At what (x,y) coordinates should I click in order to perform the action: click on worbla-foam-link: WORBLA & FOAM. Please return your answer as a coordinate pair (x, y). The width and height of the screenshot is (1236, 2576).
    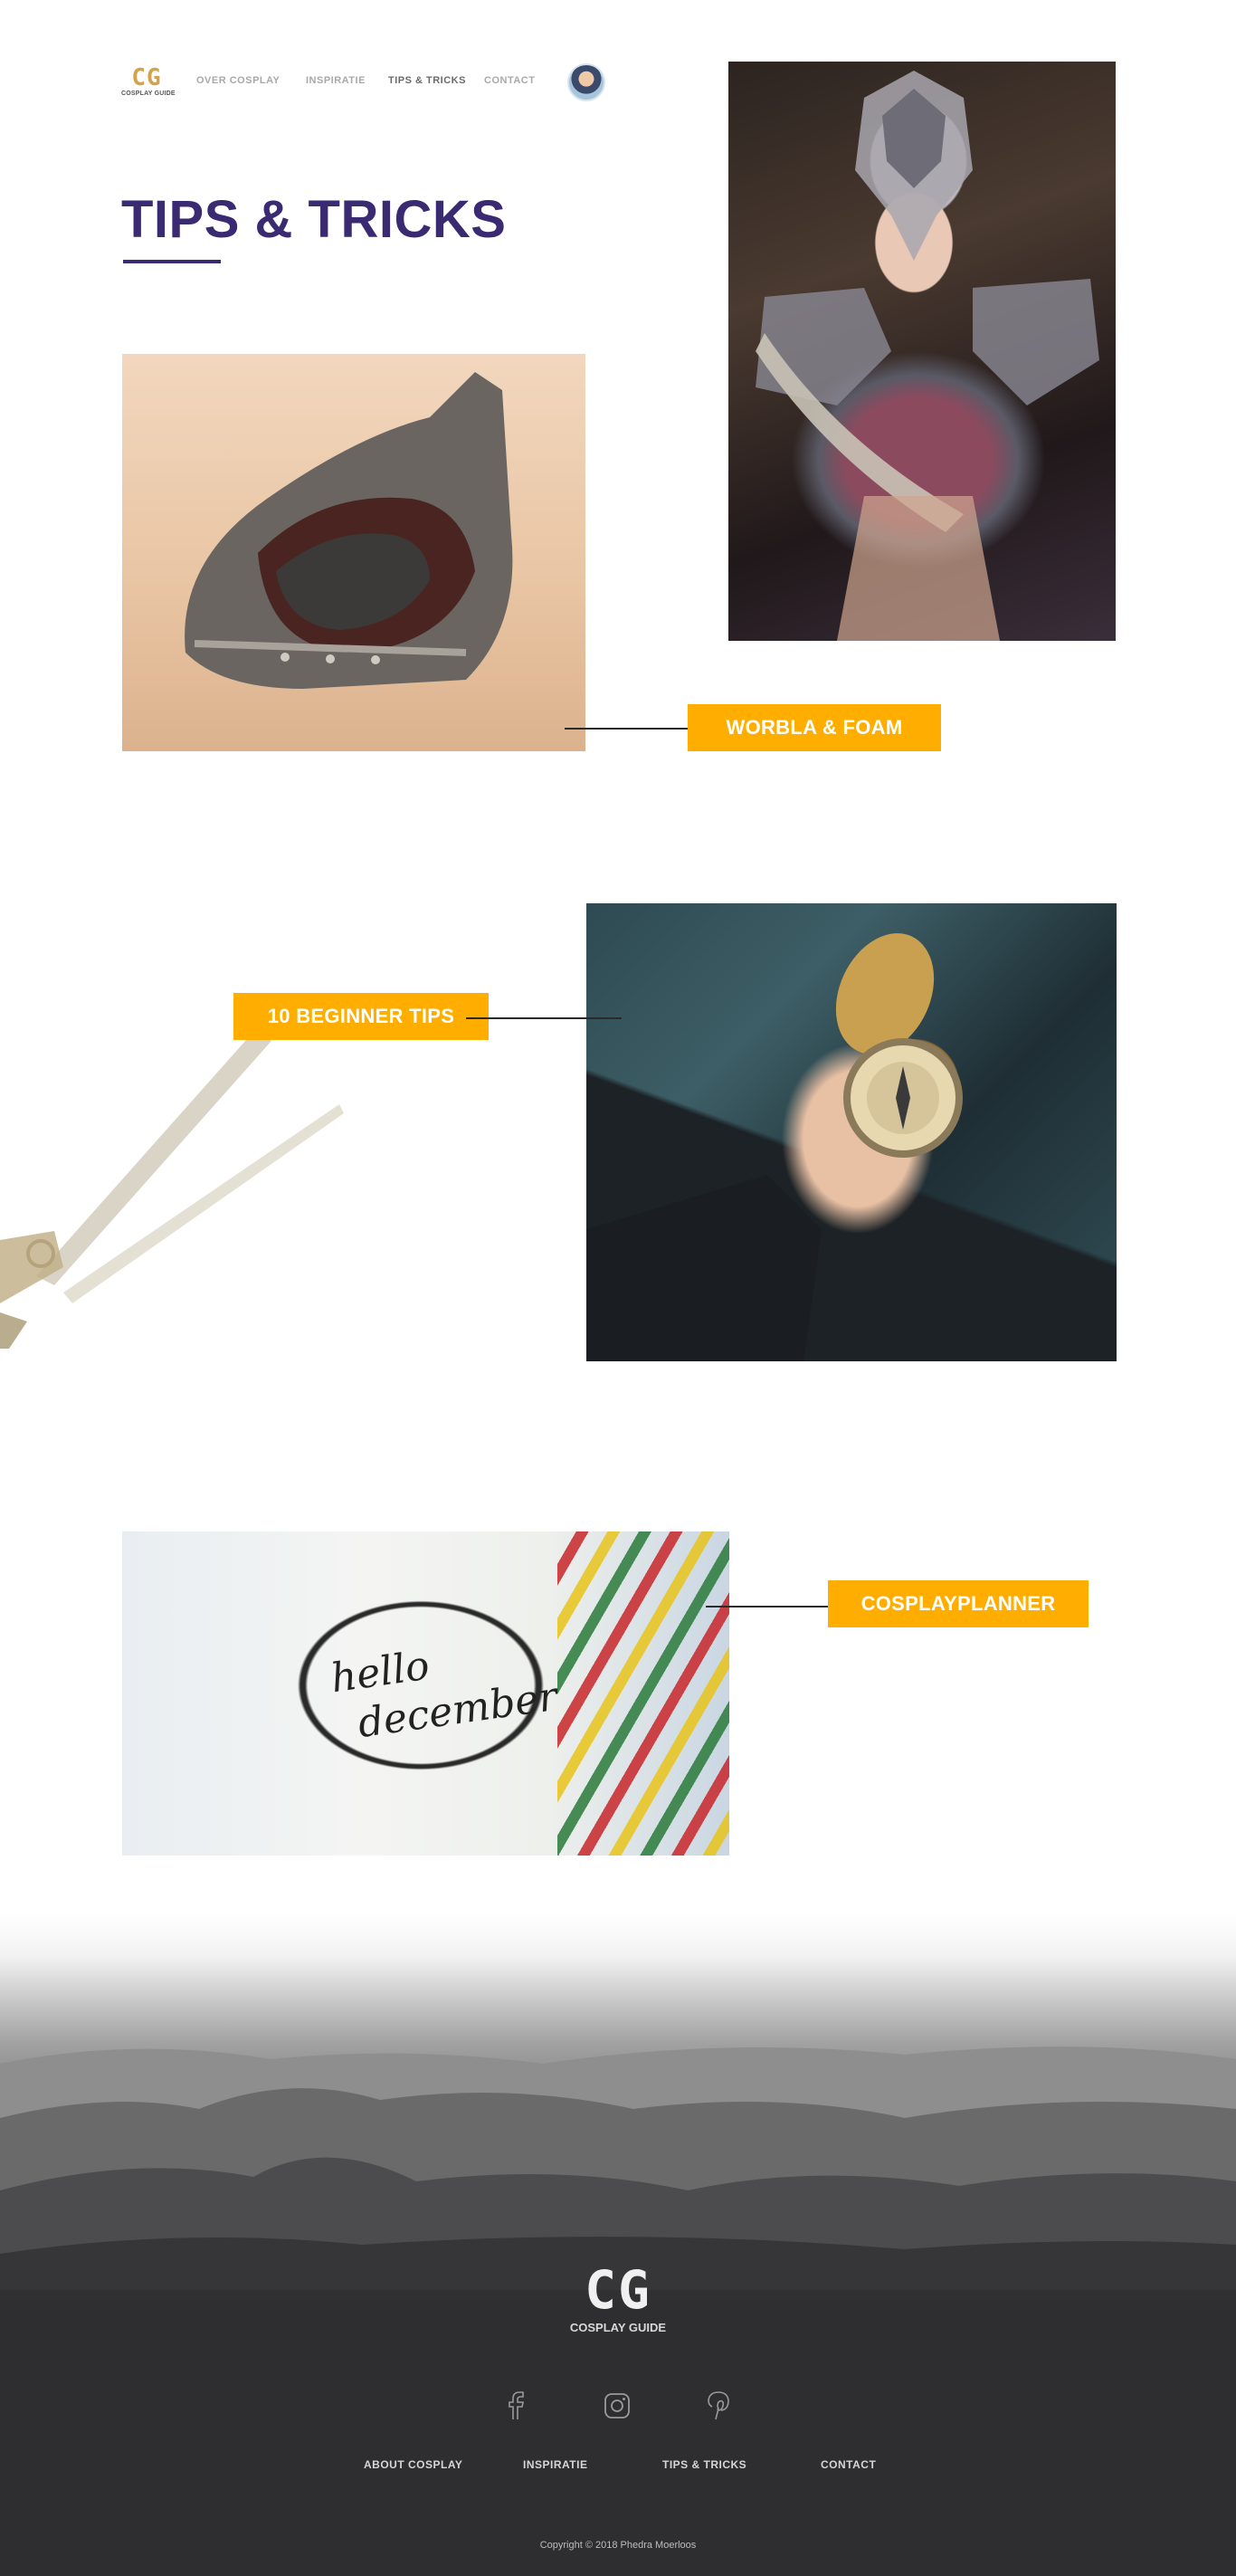
    Looking at the image, I should click on (814, 728).